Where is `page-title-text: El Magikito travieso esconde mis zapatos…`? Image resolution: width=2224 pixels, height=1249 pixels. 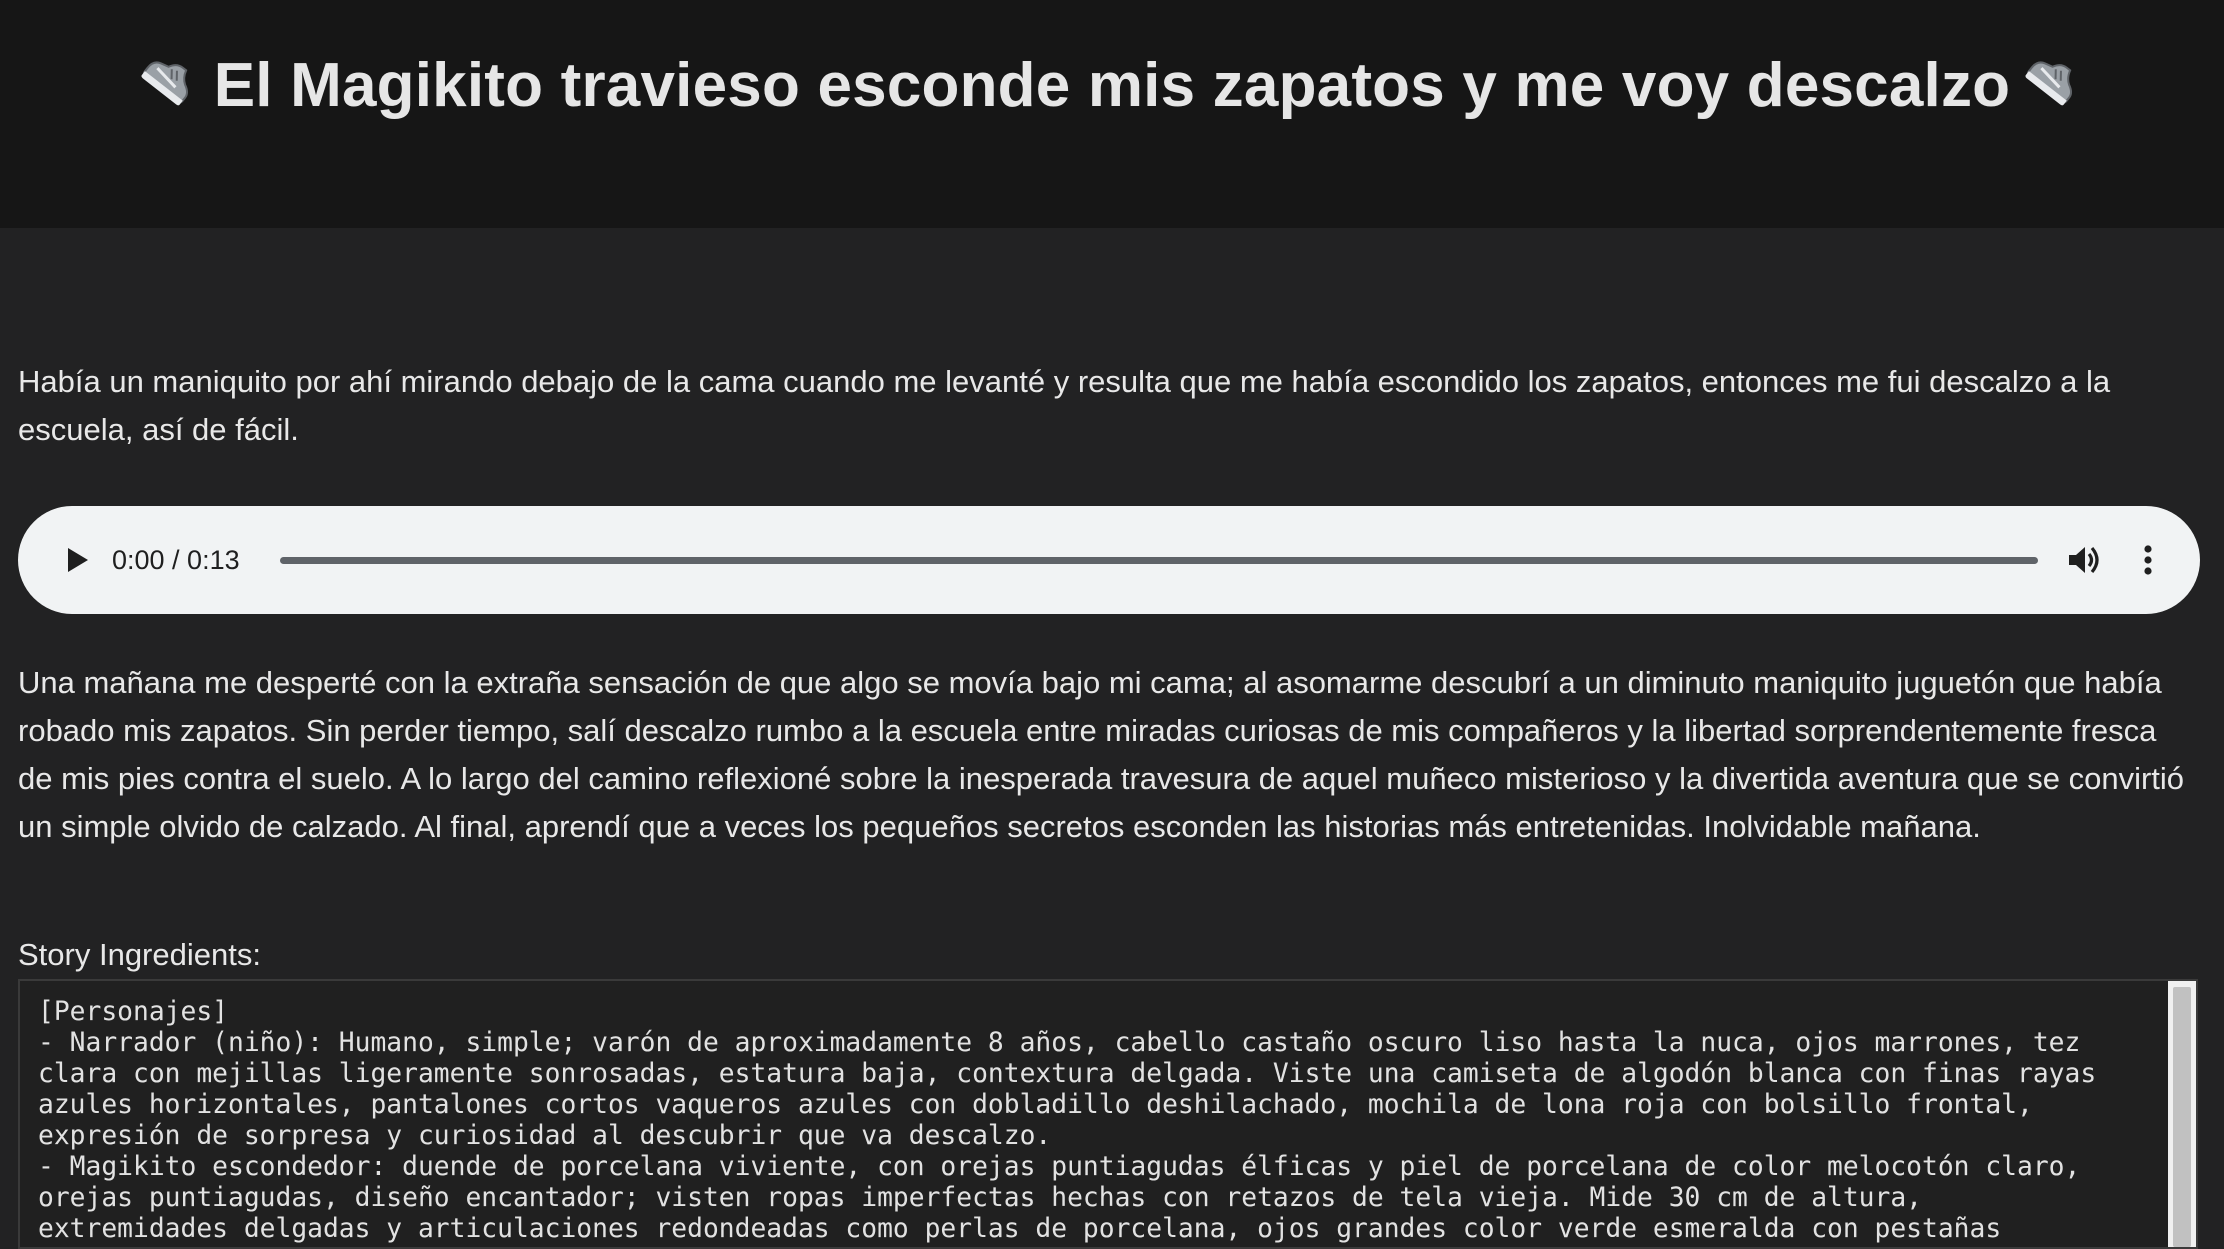 page-title-text: El Magikito travieso esconde mis zapatos… is located at coordinates (1112, 85).